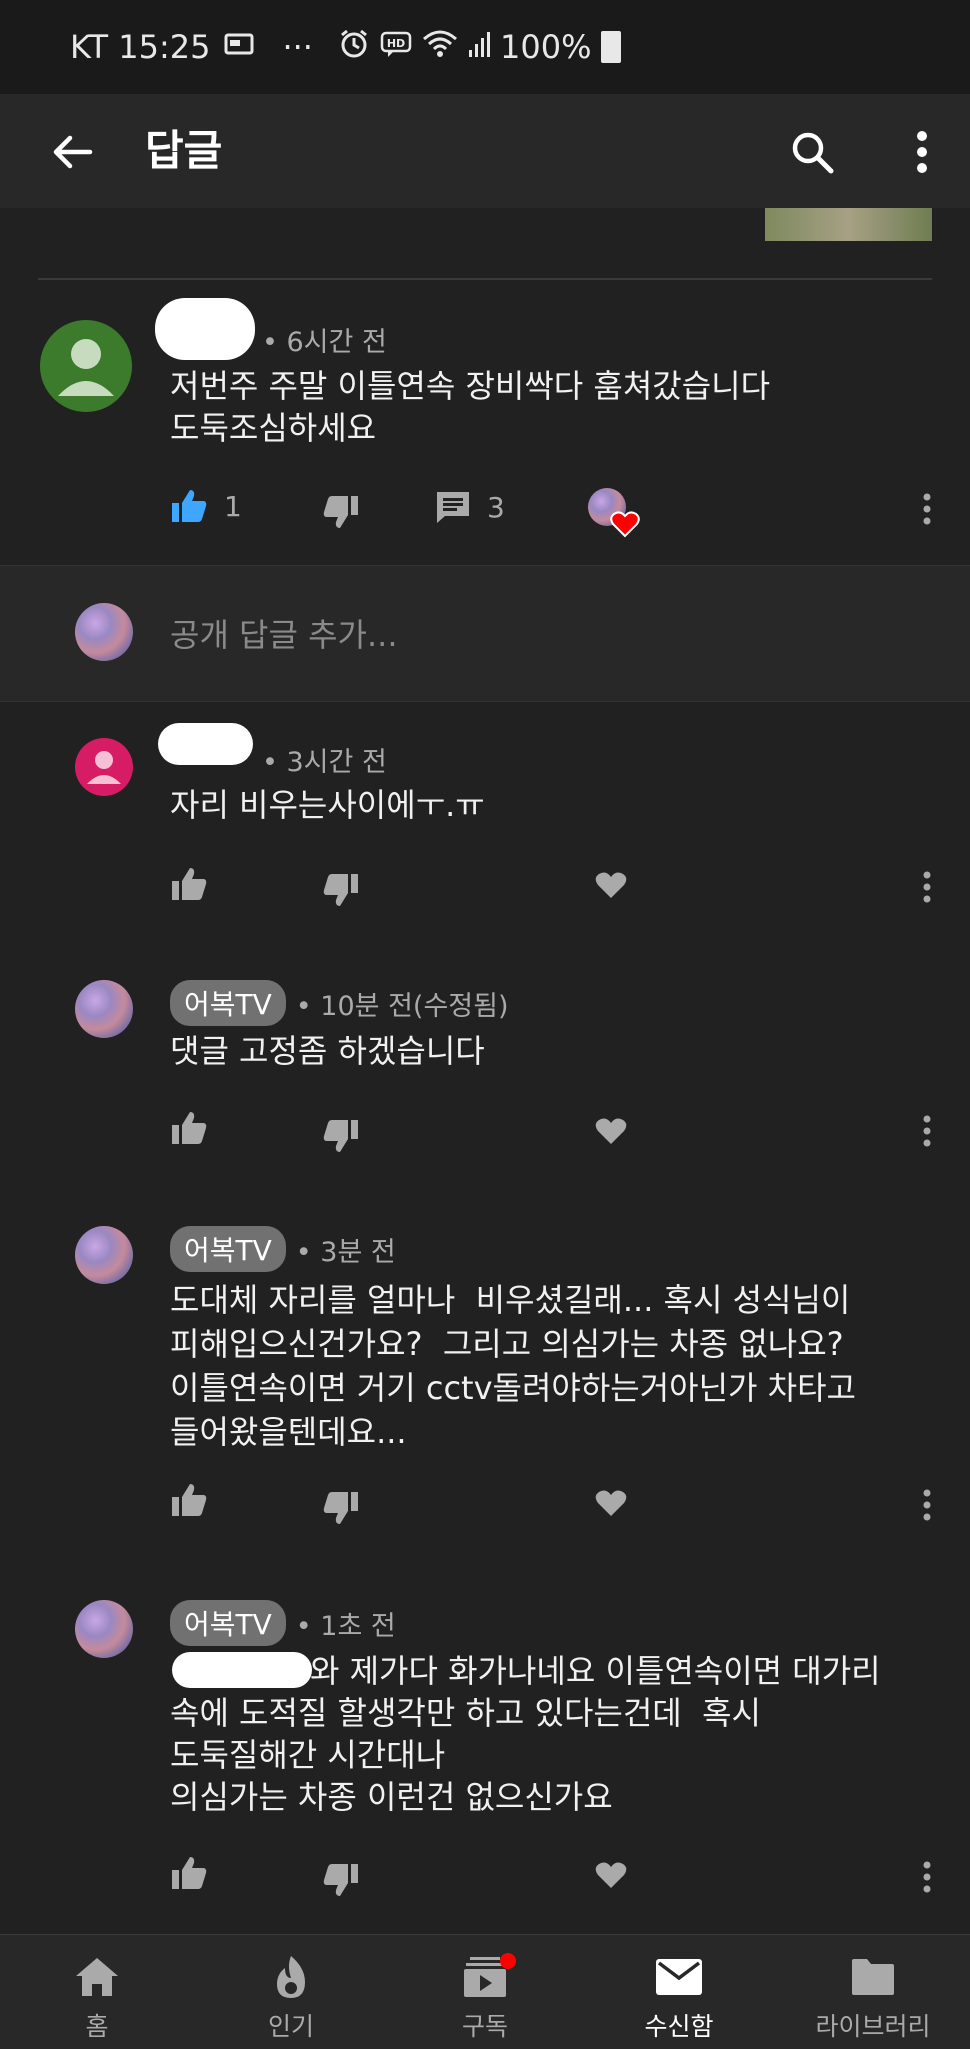 The height and width of the screenshot is (2049, 970). I want to click on trending-icon, so click(291, 1977).